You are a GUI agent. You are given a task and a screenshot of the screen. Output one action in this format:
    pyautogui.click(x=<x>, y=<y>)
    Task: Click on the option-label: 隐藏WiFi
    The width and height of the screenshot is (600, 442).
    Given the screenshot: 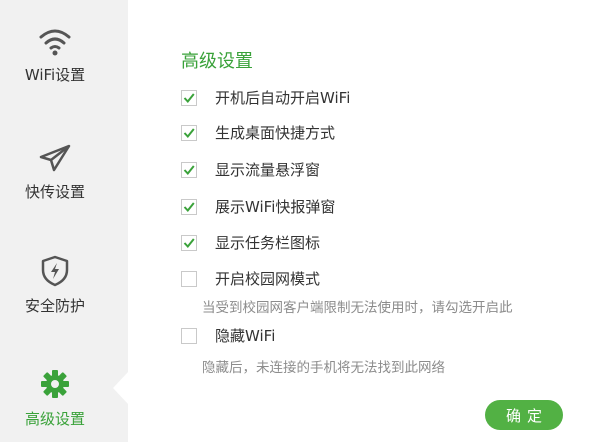 What is the action you would take?
    pyautogui.click(x=245, y=336)
    